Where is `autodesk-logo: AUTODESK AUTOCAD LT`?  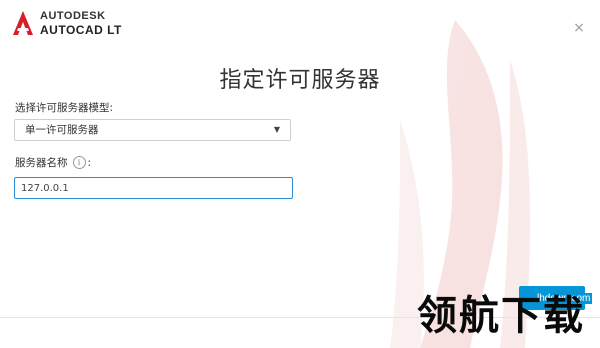
autodesk-logo: AUTODESK AUTOCAD LT is located at coordinates (67, 23).